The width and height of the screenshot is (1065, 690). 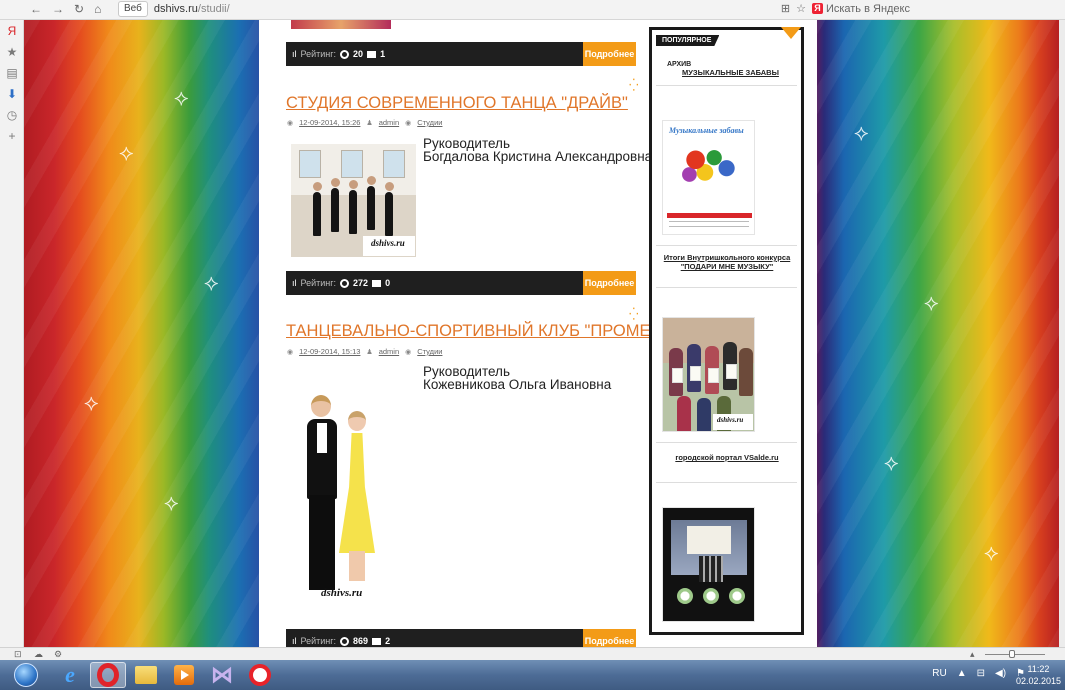 I want to click on system-clock: 11:22 02.02.2015, so click(x=1038, y=675).